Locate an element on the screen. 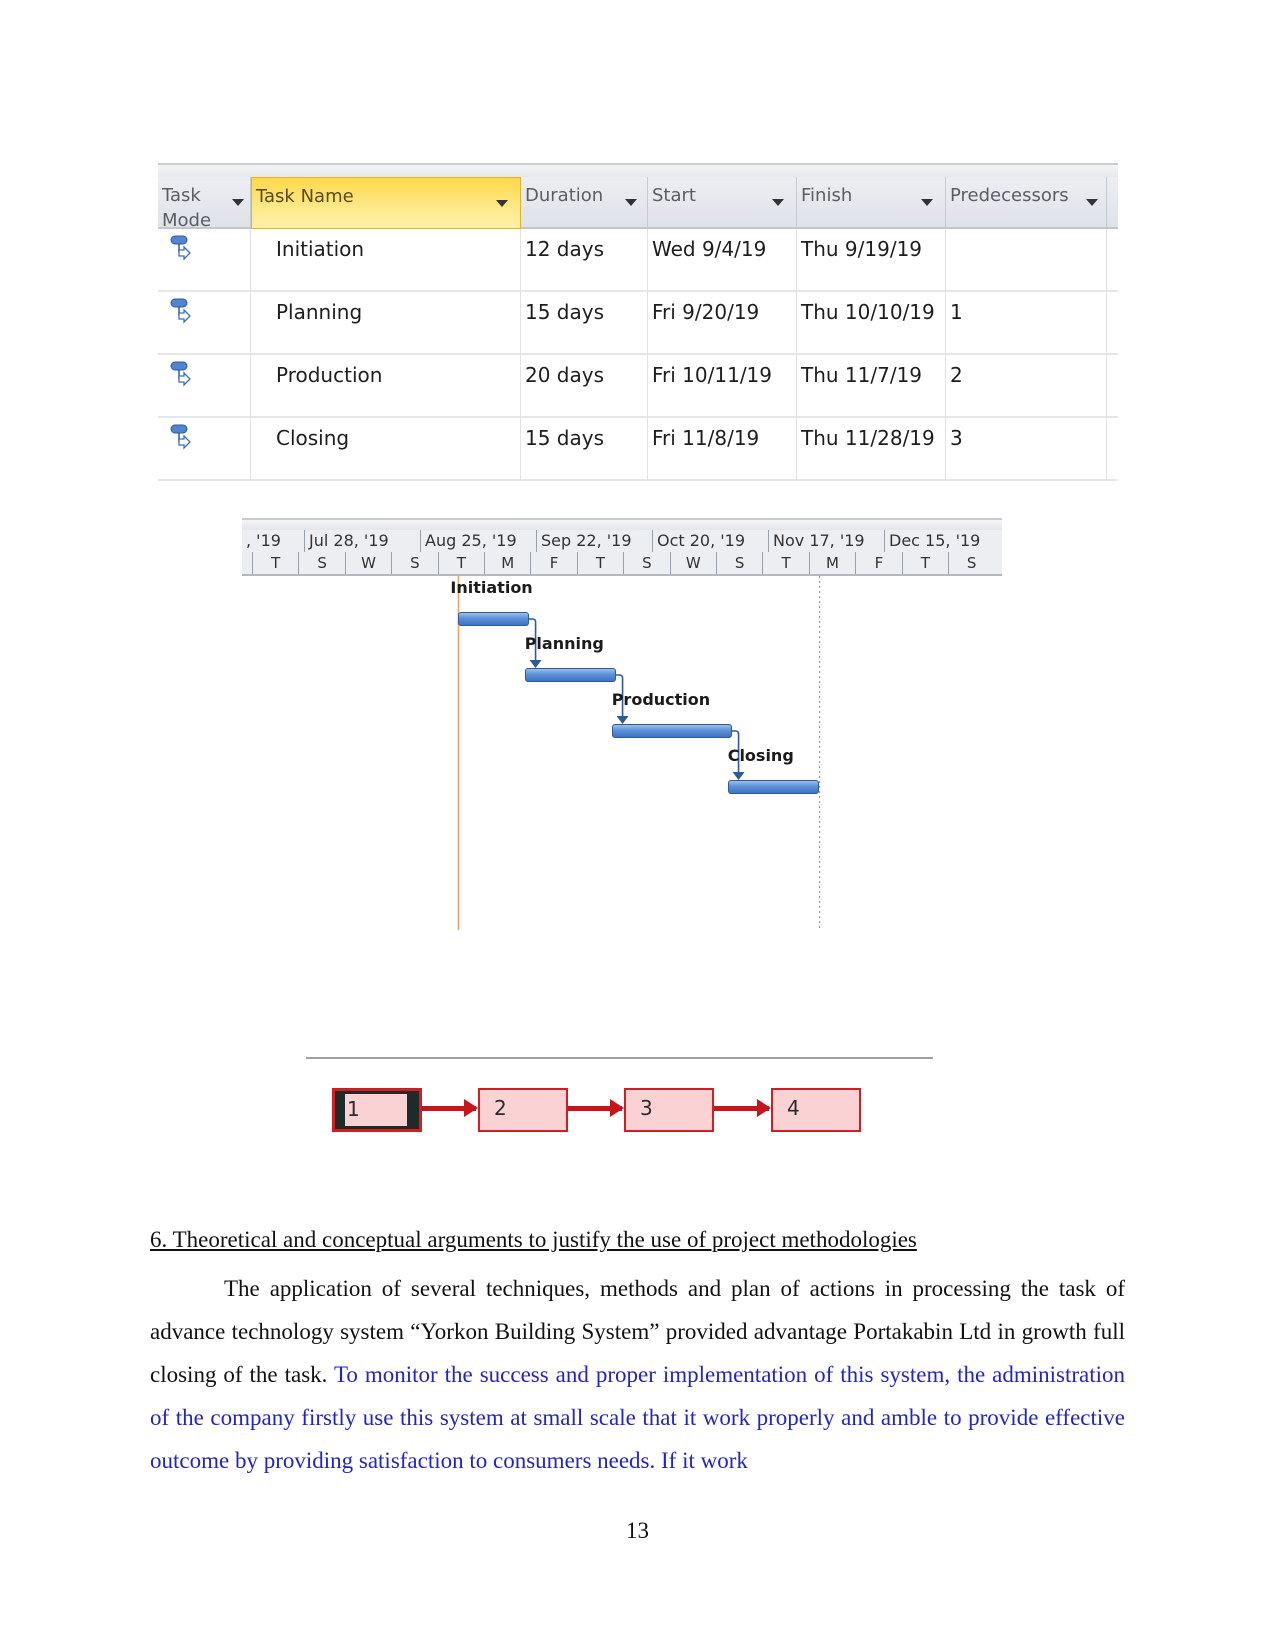 The image size is (1275, 1651). task-predecessors-cell is located at coordinates (1026, 260).